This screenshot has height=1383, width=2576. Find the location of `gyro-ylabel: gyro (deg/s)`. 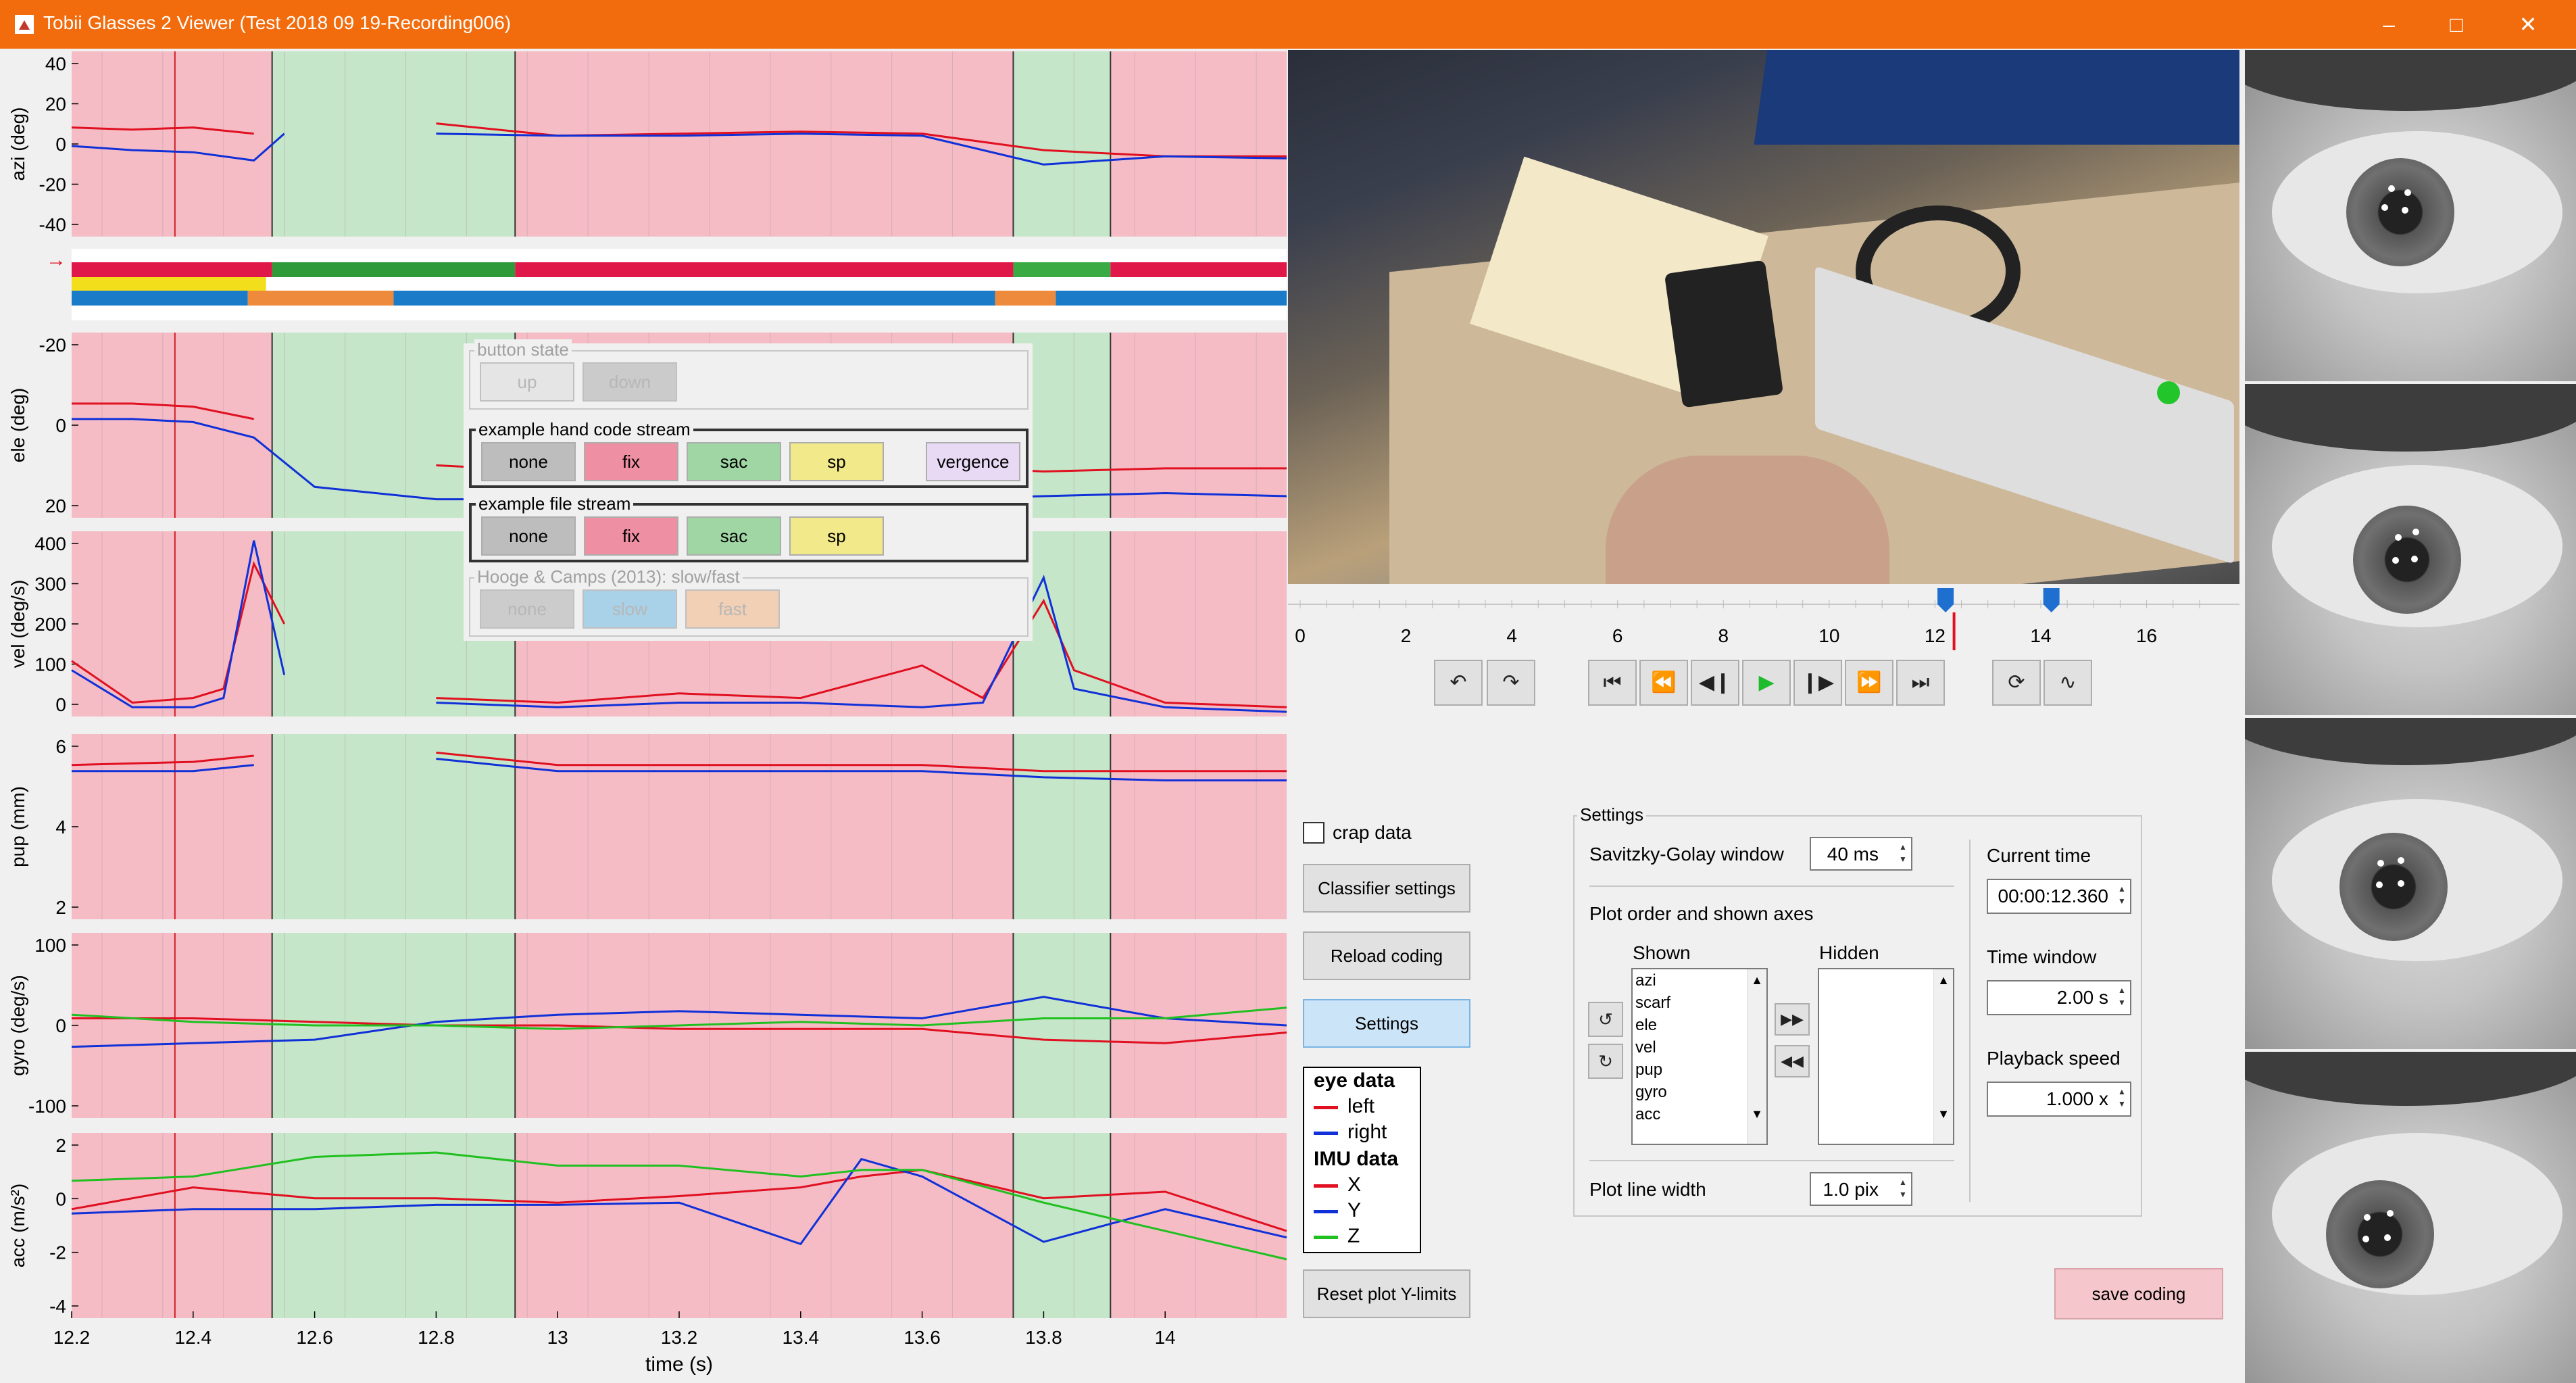

gyro-ylabel: gyro (deg/s) is located at coordinates (18, 1025).